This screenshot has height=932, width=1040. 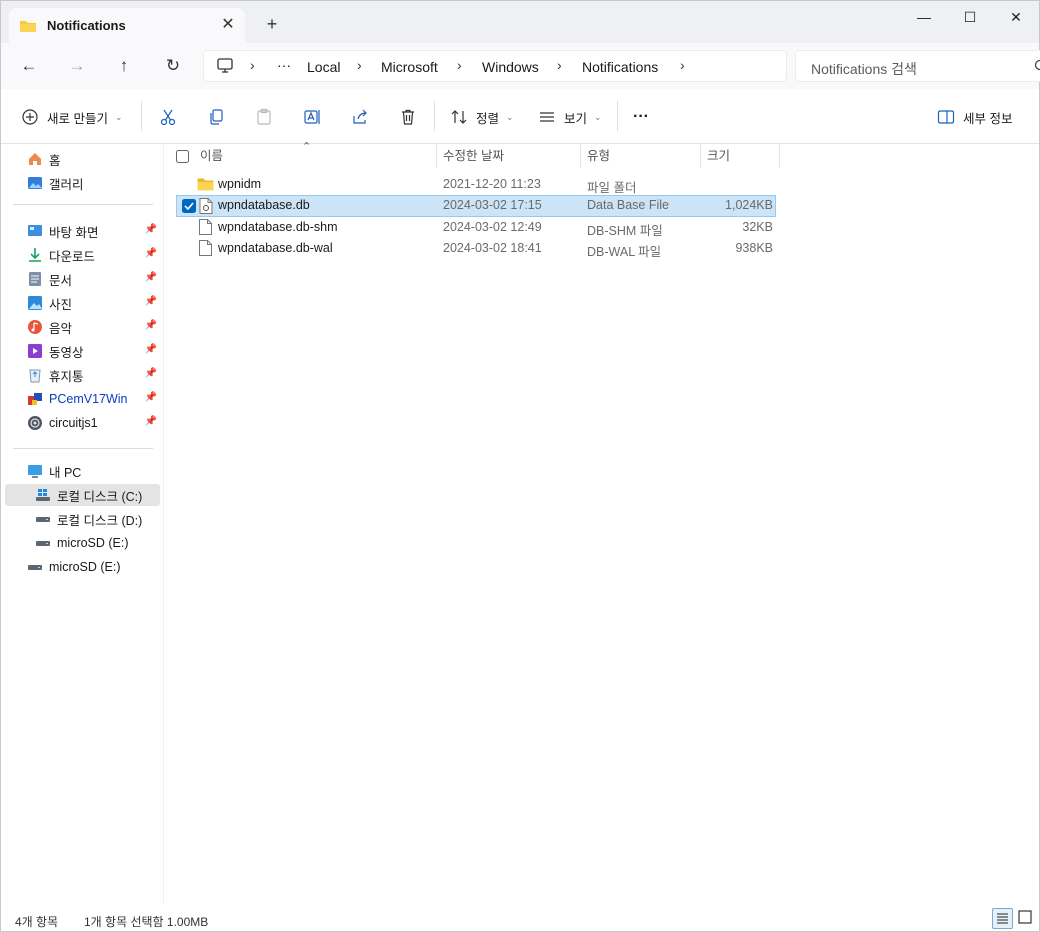 What do you see at coordinates (82, 183) in the screenshot?
I see `sidebar-item-gallery: 갤러리` at bounding box center [82, 183].